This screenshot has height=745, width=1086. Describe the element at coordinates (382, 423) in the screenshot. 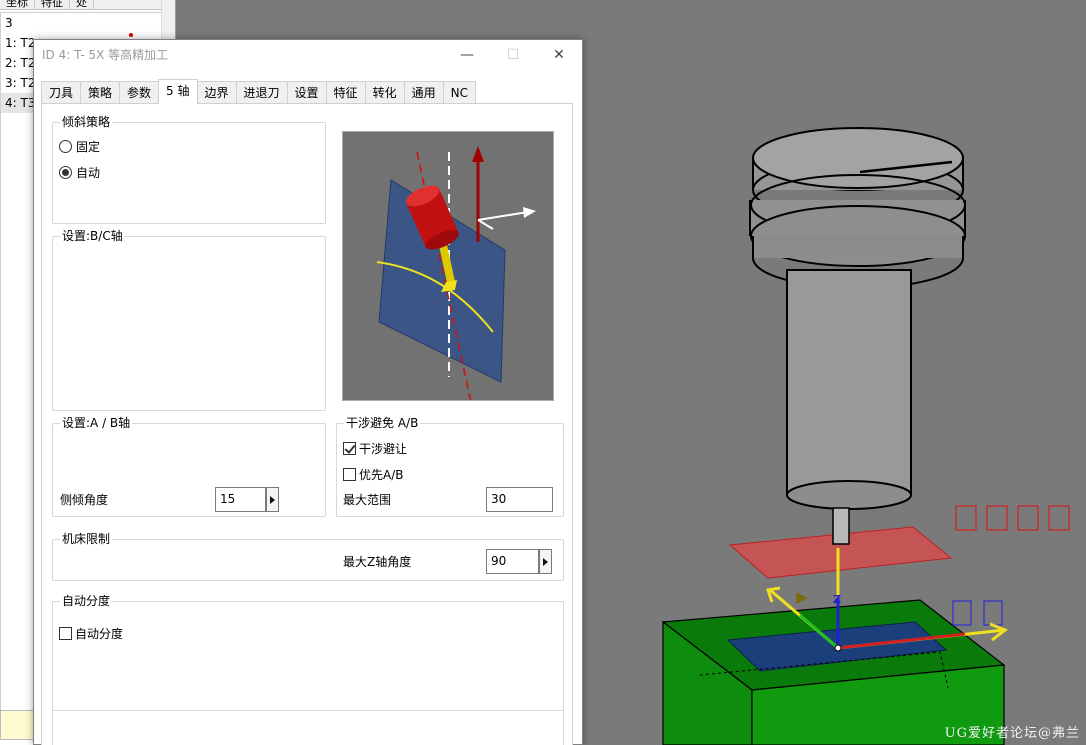

I see `collision-title: 干涉避免 A/B` at that location.